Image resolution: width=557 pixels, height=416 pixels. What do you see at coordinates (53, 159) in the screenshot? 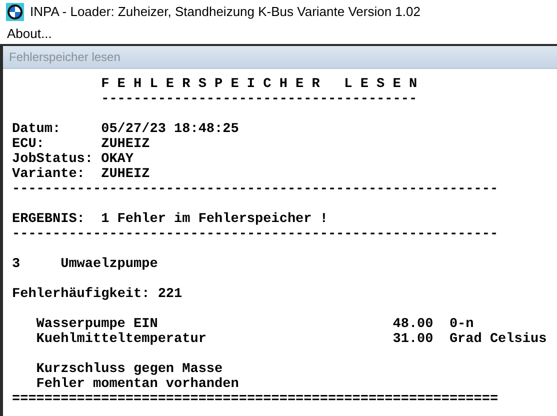
I see `field-label: JobStatus:` at bounding box center [53, 159].